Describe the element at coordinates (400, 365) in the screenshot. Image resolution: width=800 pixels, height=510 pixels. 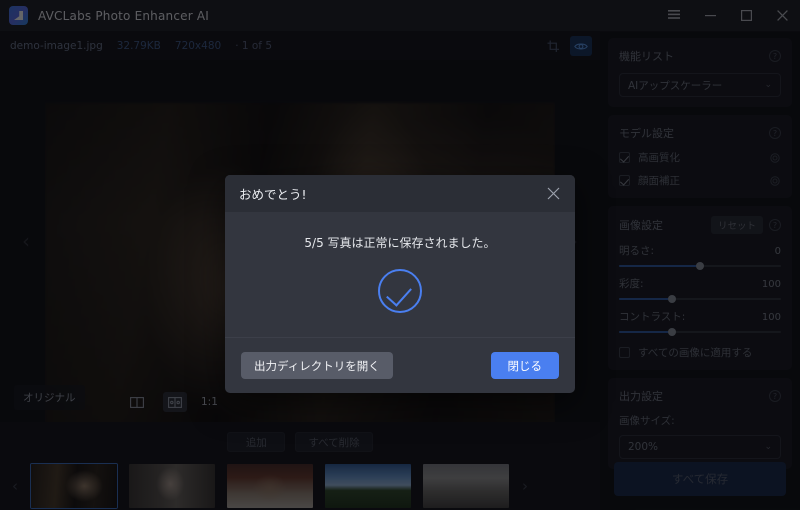
I see `dialog-footer: 出力ディレクトリを開く 閉じる` at that location.